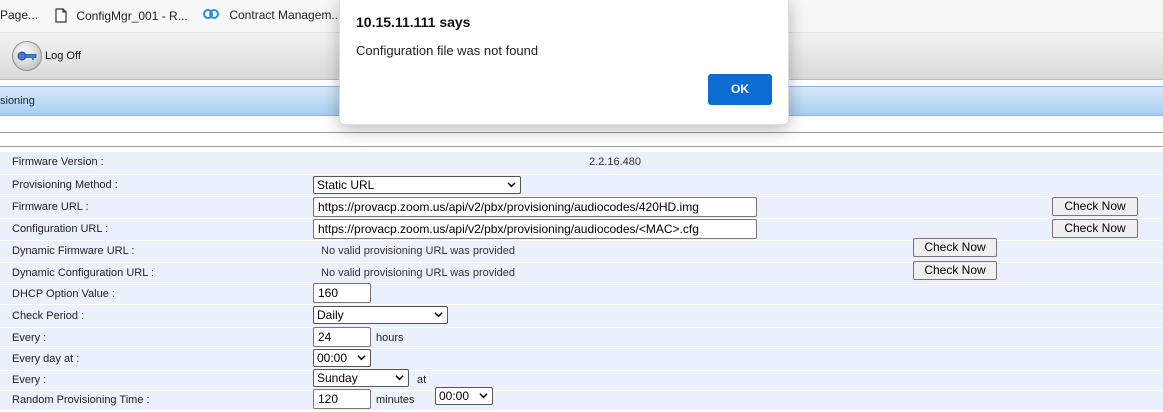  I want to click on provisioning-method-row: Provisioning Method : Static URL, so click(581, 185).